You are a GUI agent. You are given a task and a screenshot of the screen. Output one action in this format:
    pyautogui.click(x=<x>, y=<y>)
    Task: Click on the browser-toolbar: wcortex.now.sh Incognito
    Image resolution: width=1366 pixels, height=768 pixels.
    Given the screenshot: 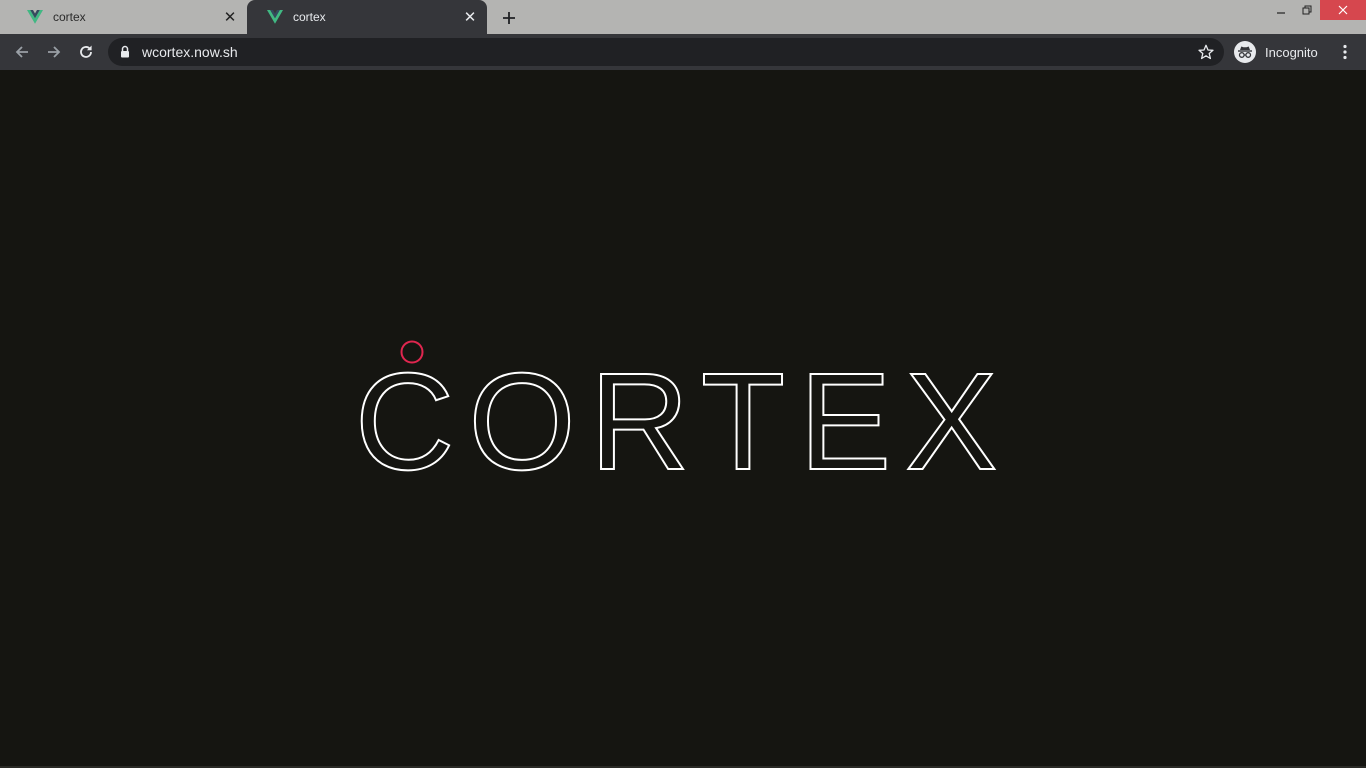 What is the action you would take?
    pyautogui.click(x=683, y=52)
    